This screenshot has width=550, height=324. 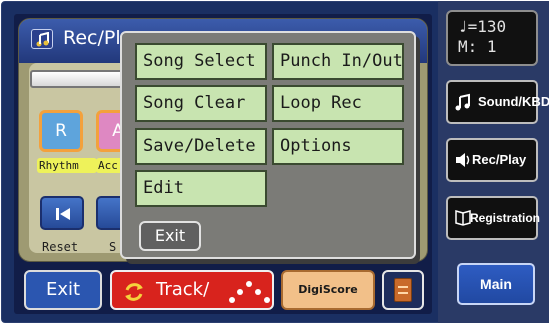 I want to click on reset-label: Reset, so click(x=60, y=247).